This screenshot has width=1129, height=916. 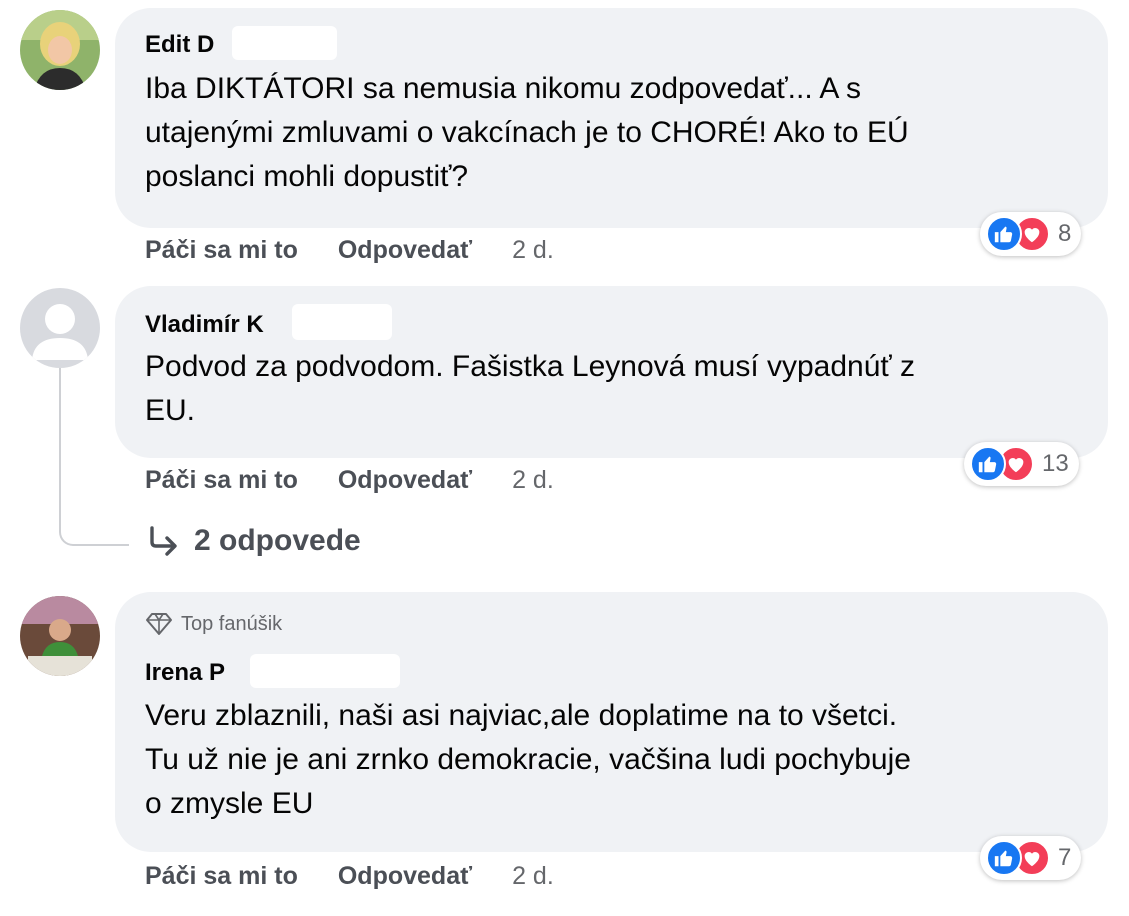 What do you see at coordinates (1055, 463) in the screenshot?
I see `reaction-count: 13` at bounding box center [1055, 463].